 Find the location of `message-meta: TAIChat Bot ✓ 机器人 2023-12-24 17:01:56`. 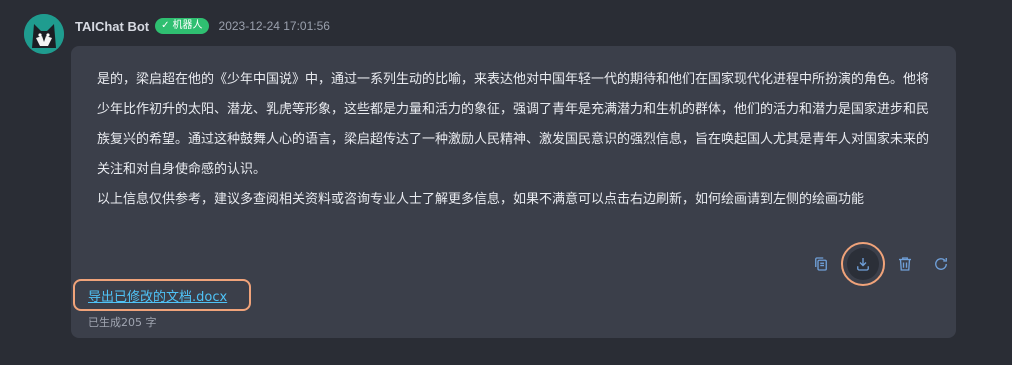

message-meta: TAIChat Bot ✓ 机器人 2023-12-24 17:01:56 is located at coordinates (202, 26).